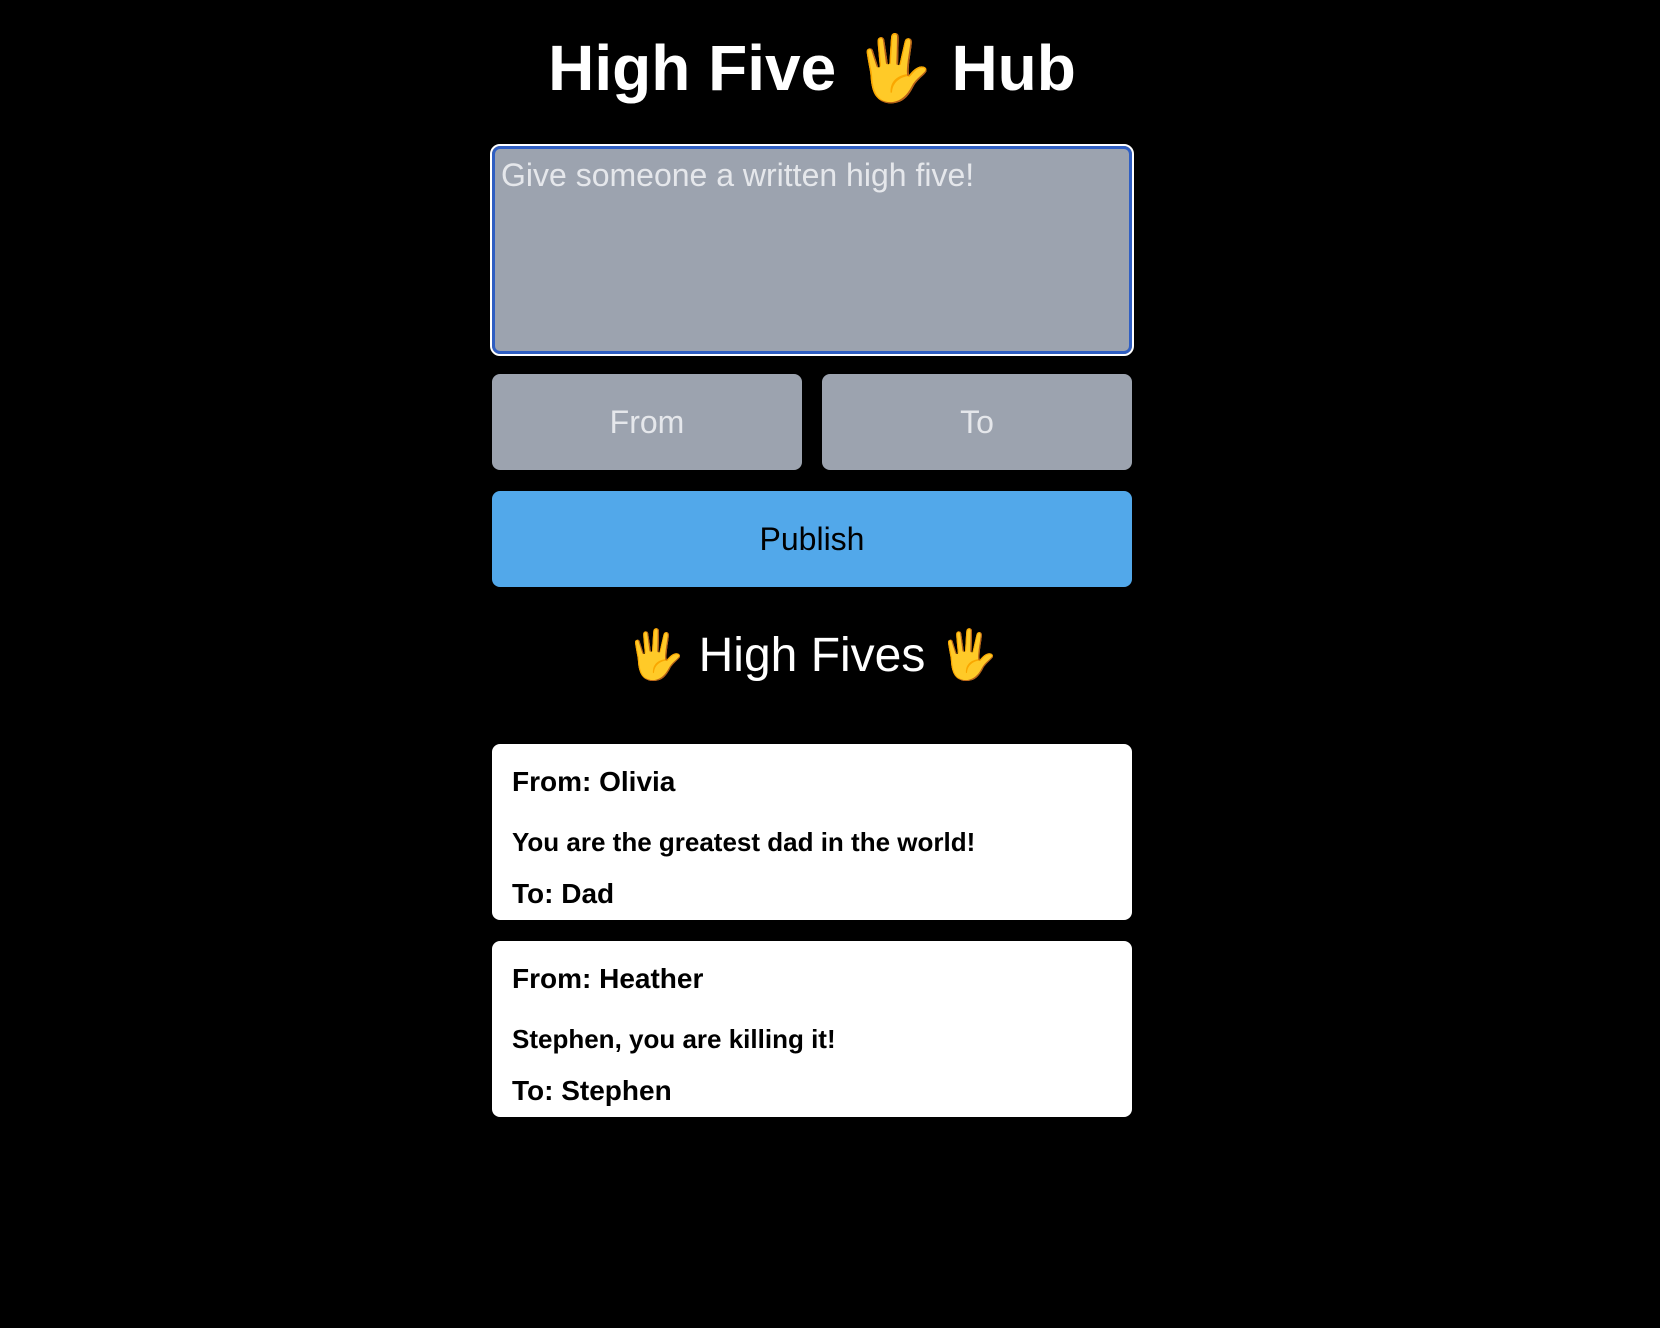 Image resolution: width=1660 pixels, height=1328 pixels. What do you see at coordinates (594, 781) in the screenshot?
I see `card-from: From: Olivia` at bounding box center [594, 781].